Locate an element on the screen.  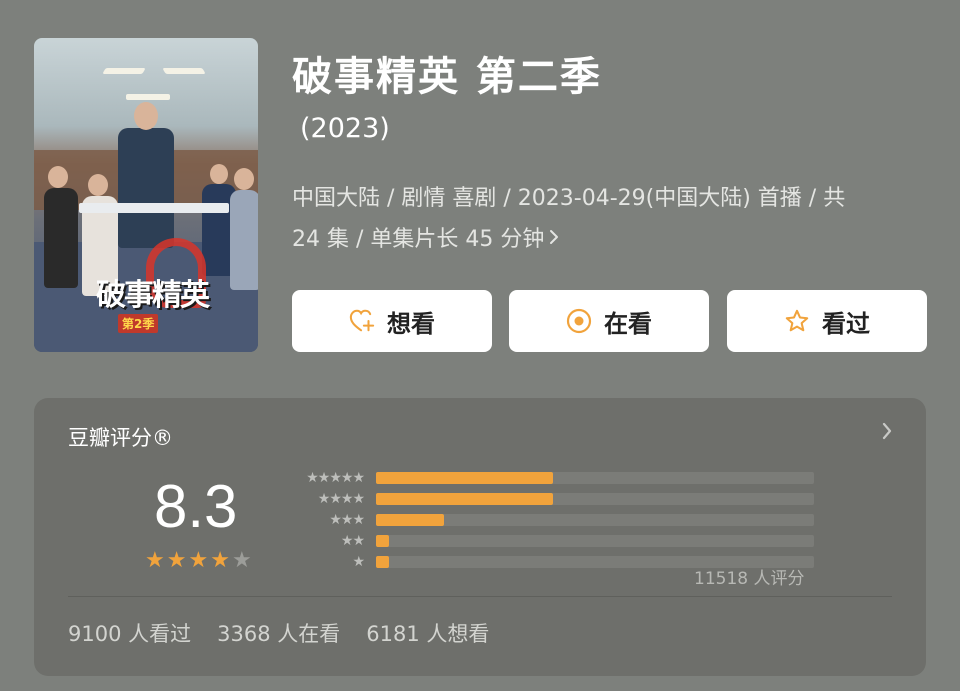
watched-button: 看过 is located at coordinates (827, 321).